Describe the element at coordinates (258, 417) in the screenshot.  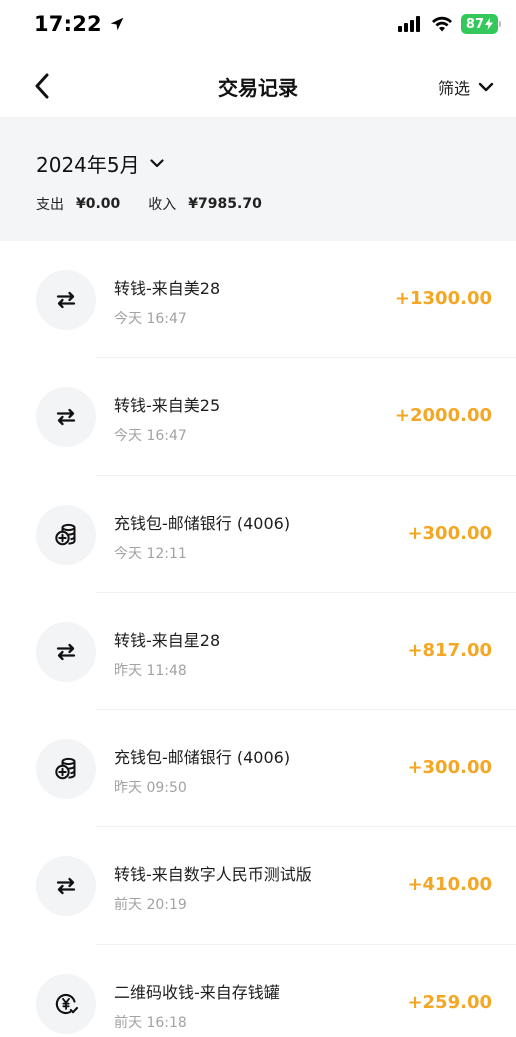
I see `transaction-row: 转钱-来自美25 今天 16:47 +2000.00` at that location.